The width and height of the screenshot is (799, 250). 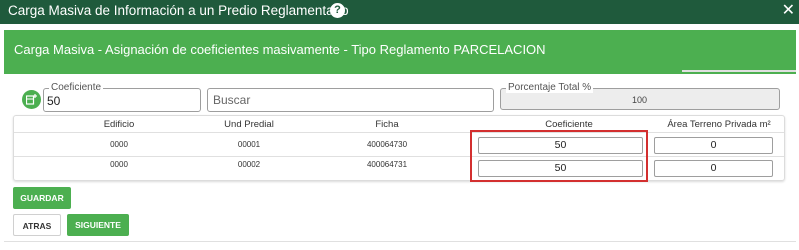 What do you see at coordinates (249, 164) in the screenshot?
I see `cell-und-predial: 00002` at bounding box center [249, 164].